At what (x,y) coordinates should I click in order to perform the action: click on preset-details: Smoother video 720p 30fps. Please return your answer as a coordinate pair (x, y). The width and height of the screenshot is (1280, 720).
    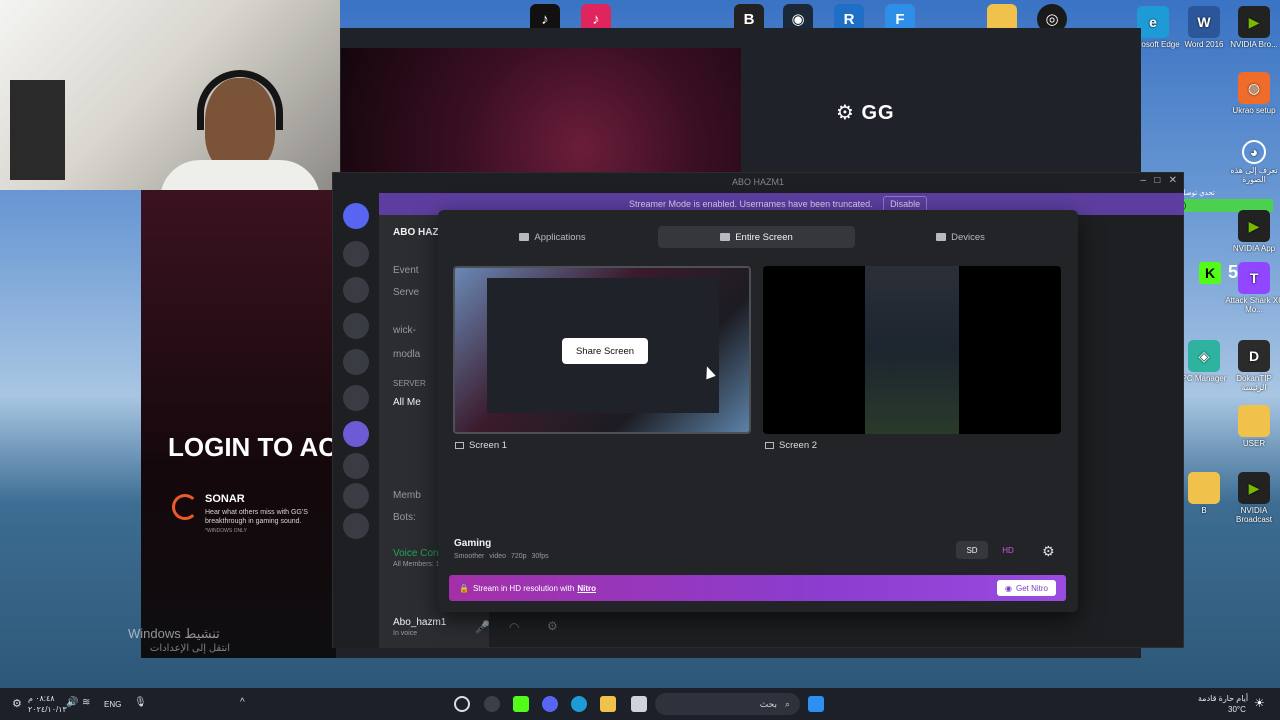
    Looking at the image, I should click on (501, 556).